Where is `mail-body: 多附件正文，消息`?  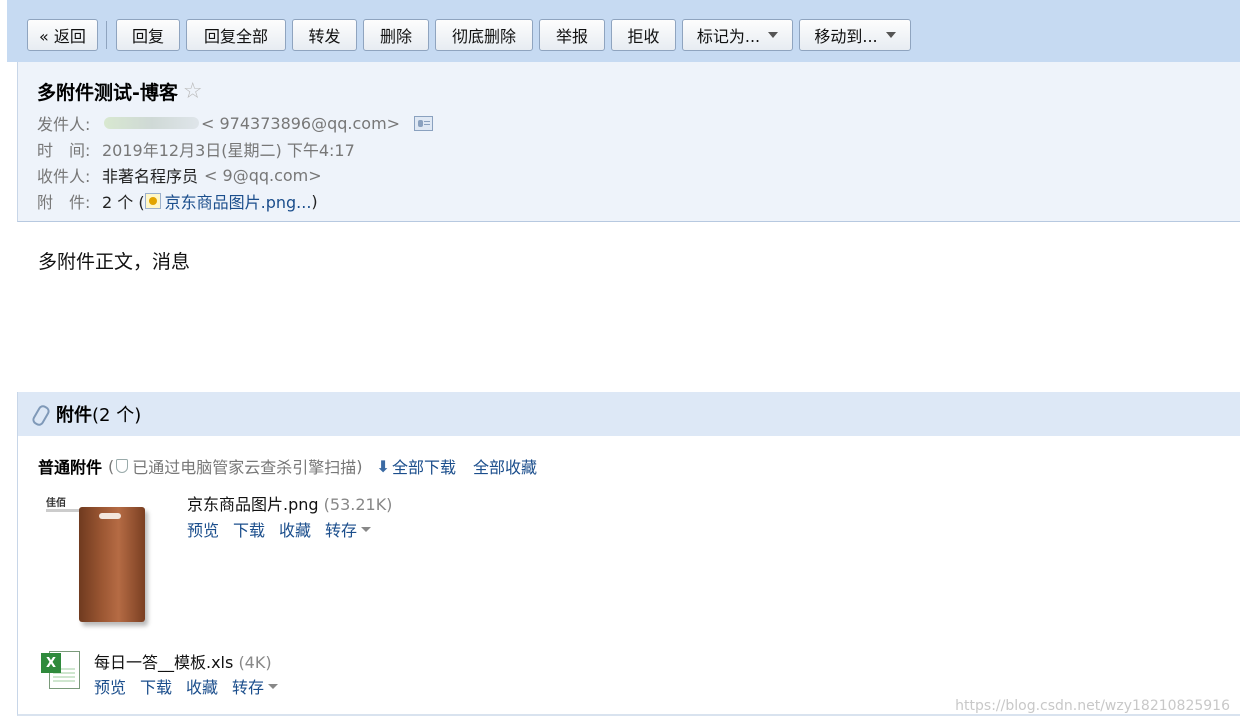
mail-body: 多附件正文，消息 is located at coordinates (114, 262).